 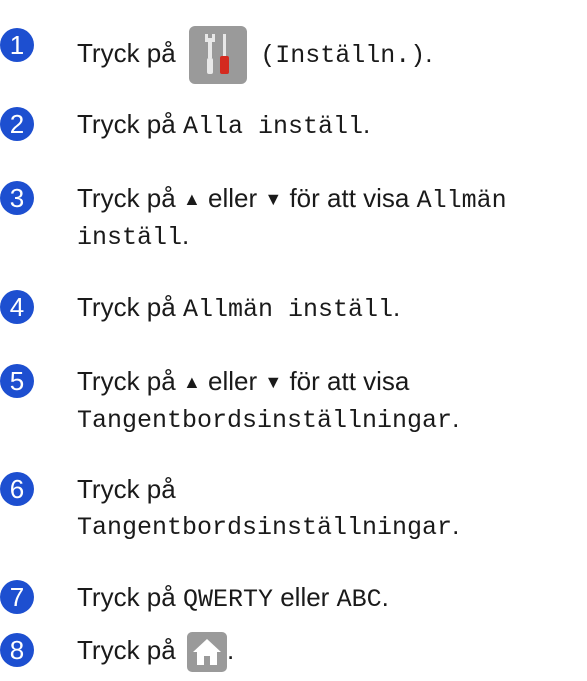 What do you see at coordinates (17, 198) in the screenshot?
I see `step-number: 3` at bounding box center [17, 198].